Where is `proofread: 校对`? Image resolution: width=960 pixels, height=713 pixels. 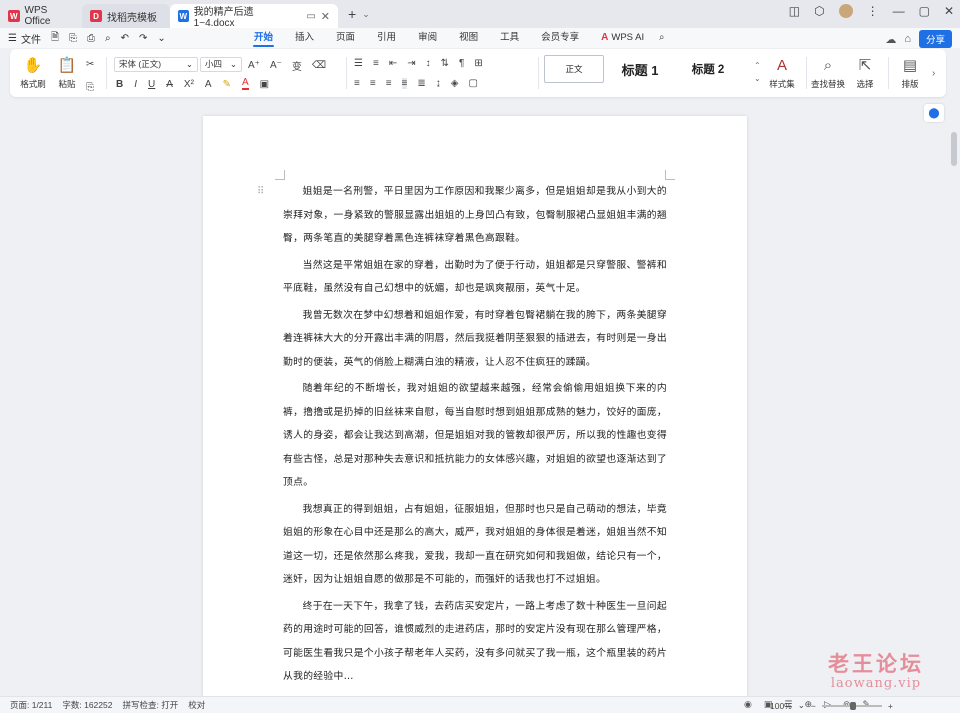 proofread: 校对 is located at coordinates (196, 705).